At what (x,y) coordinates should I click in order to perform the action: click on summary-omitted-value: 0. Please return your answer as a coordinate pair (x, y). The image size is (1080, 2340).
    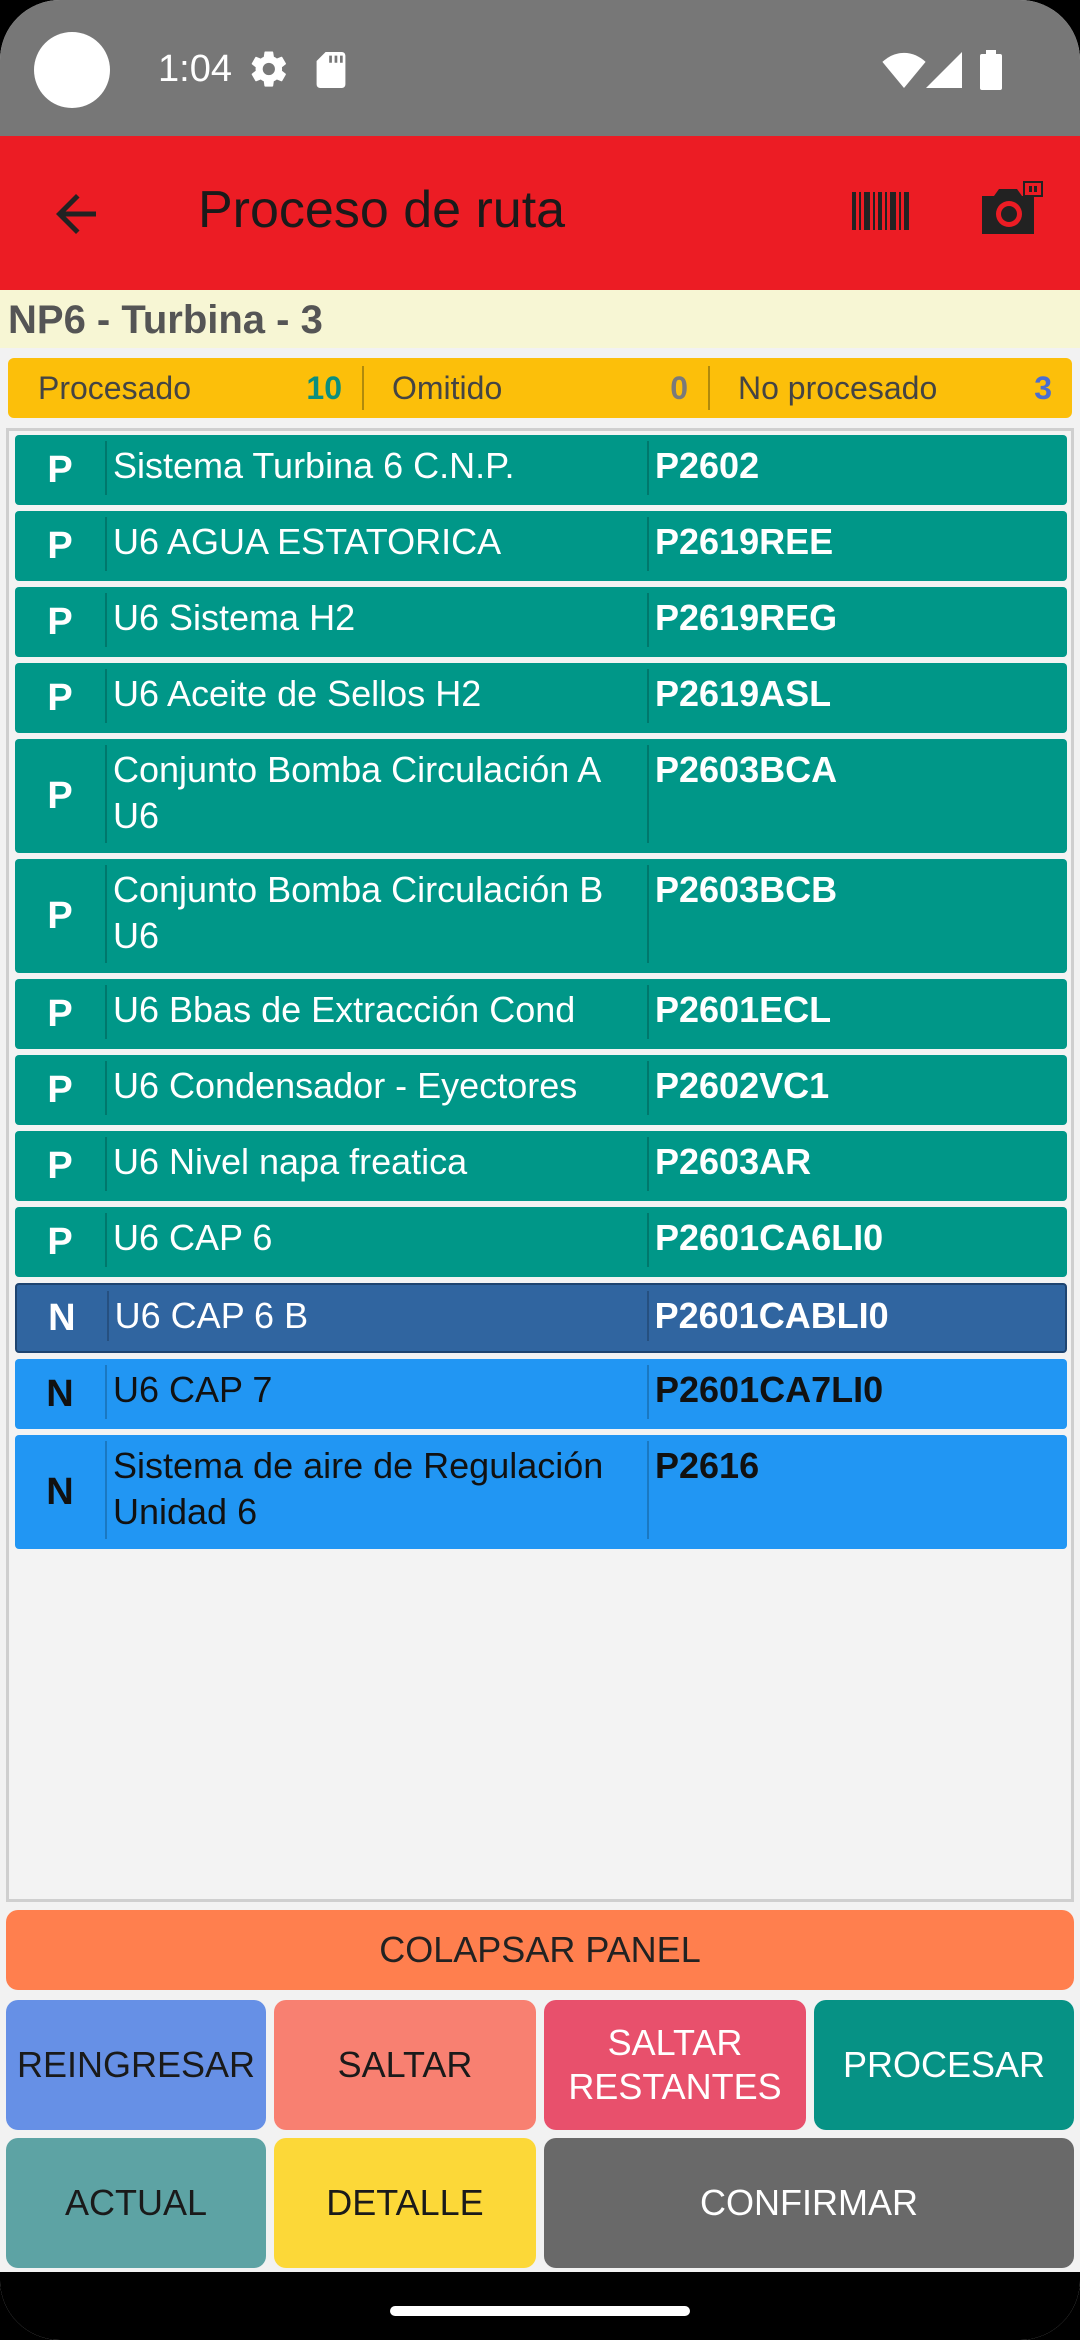
    Looking at the image, I should click on (679, 387).